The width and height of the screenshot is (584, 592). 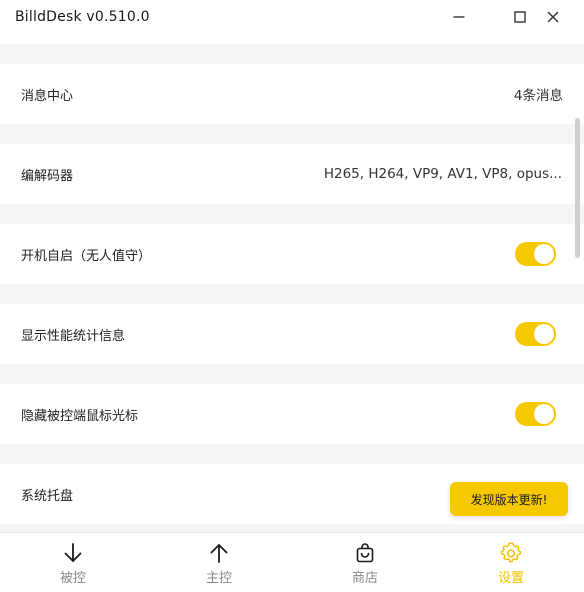 I want to click on row-label: 开机自启（无人值守）, so click(x=86, y=256).